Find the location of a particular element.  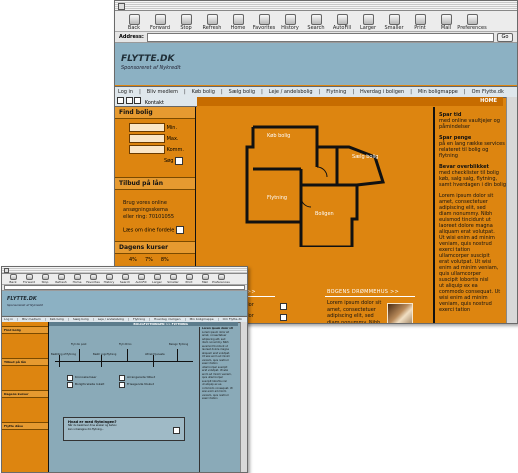

smaller-icon is located at coordinates (394, 19).